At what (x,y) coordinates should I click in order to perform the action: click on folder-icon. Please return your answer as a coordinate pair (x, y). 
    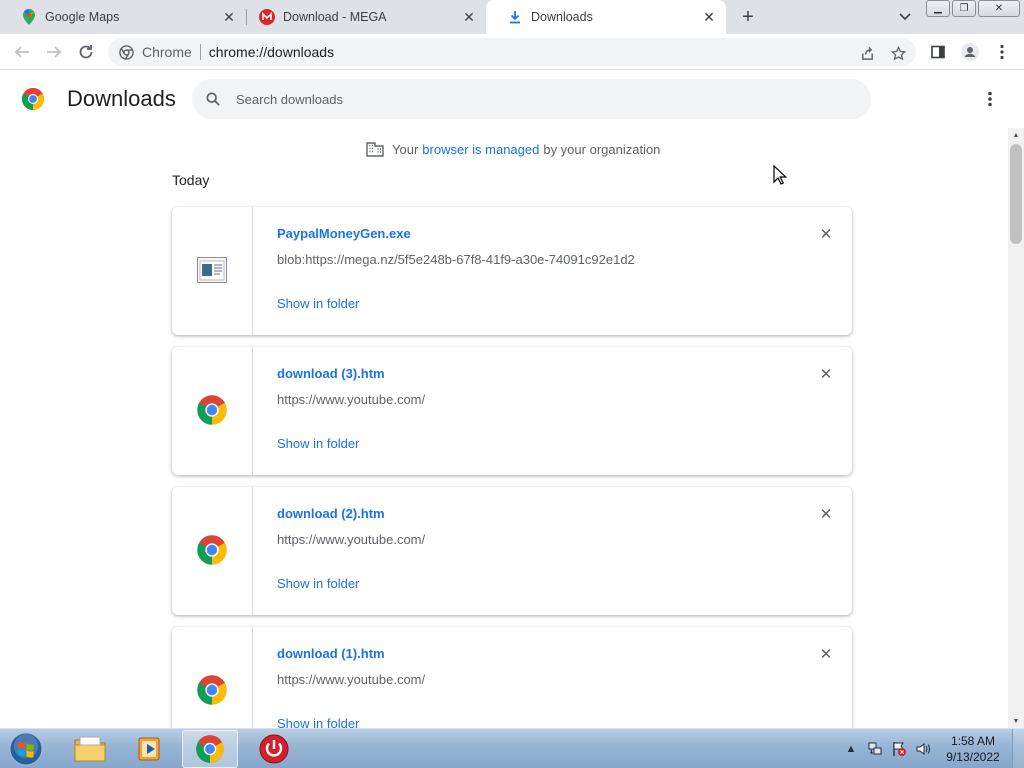
    Looking at the image, I should click on (90, 749).